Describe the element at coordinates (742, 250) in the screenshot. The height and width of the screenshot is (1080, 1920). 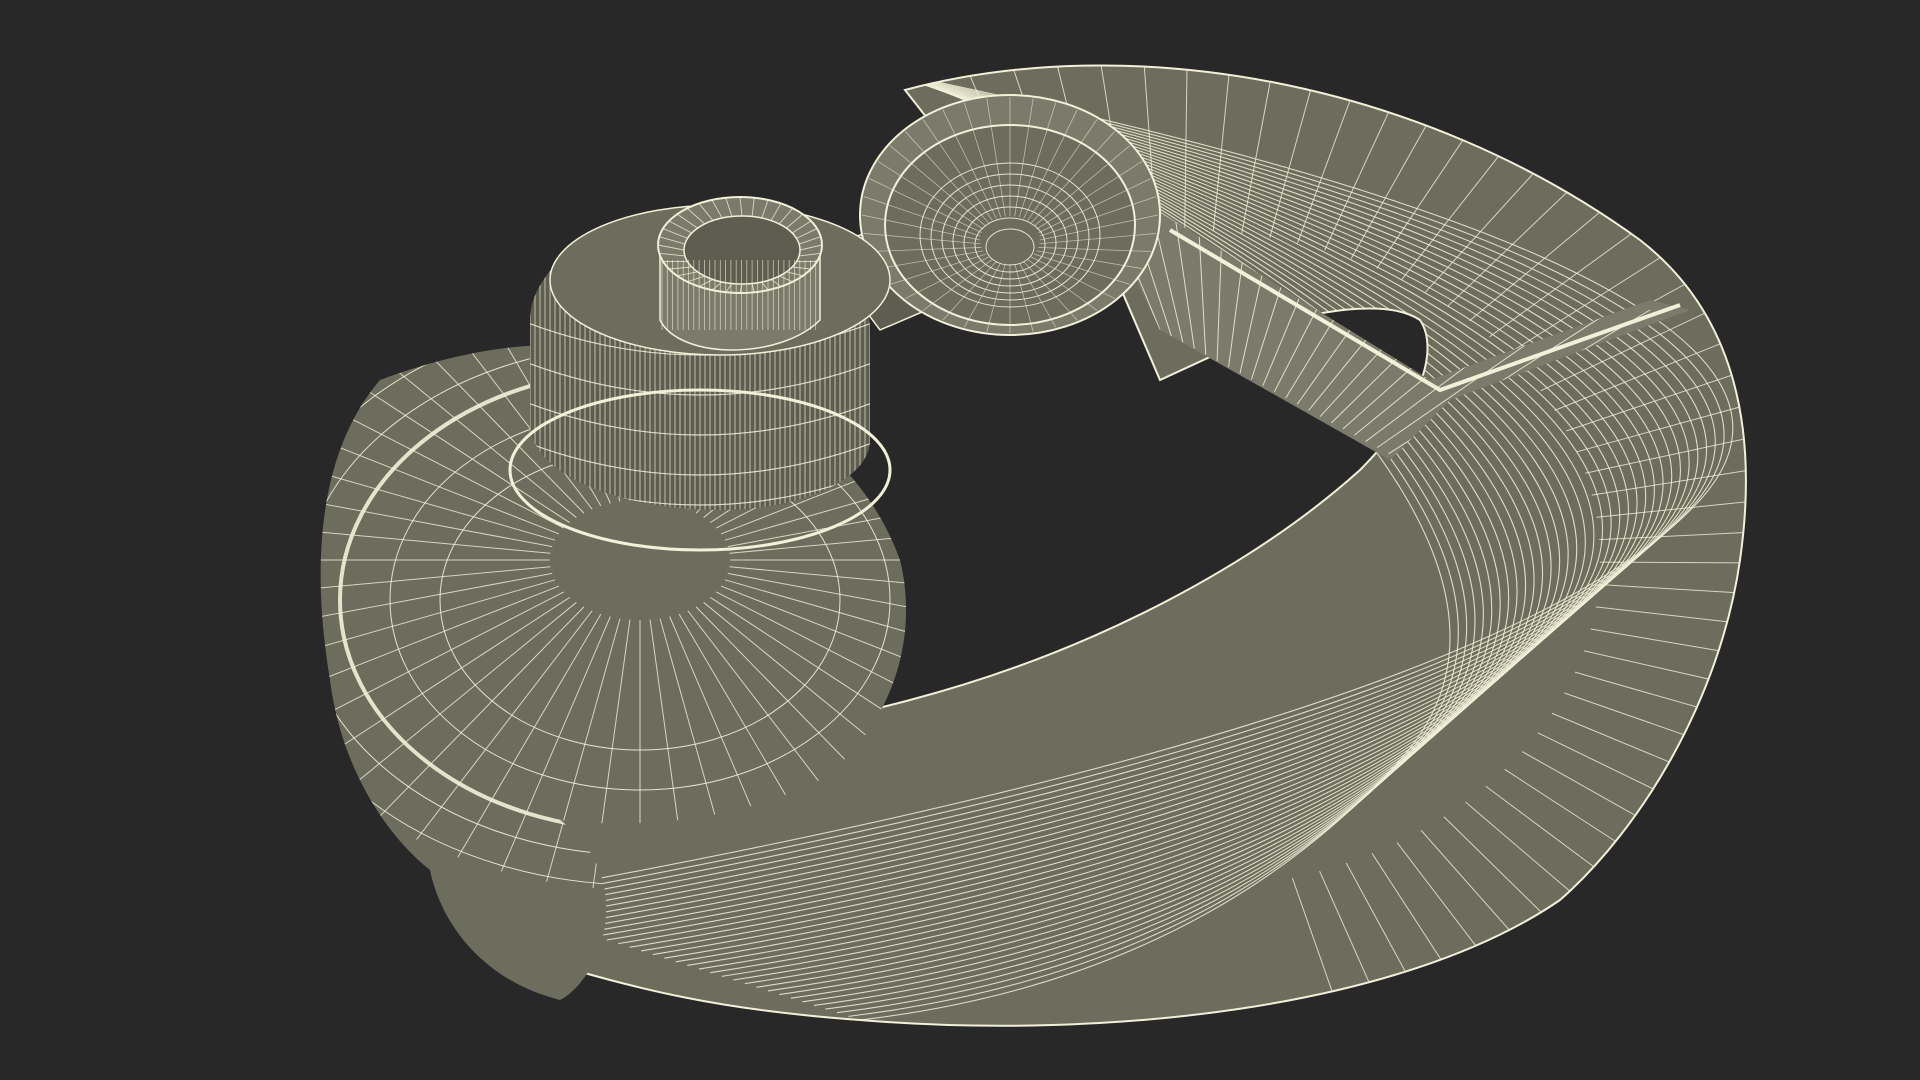
I see `nozzle-opening` at that location.